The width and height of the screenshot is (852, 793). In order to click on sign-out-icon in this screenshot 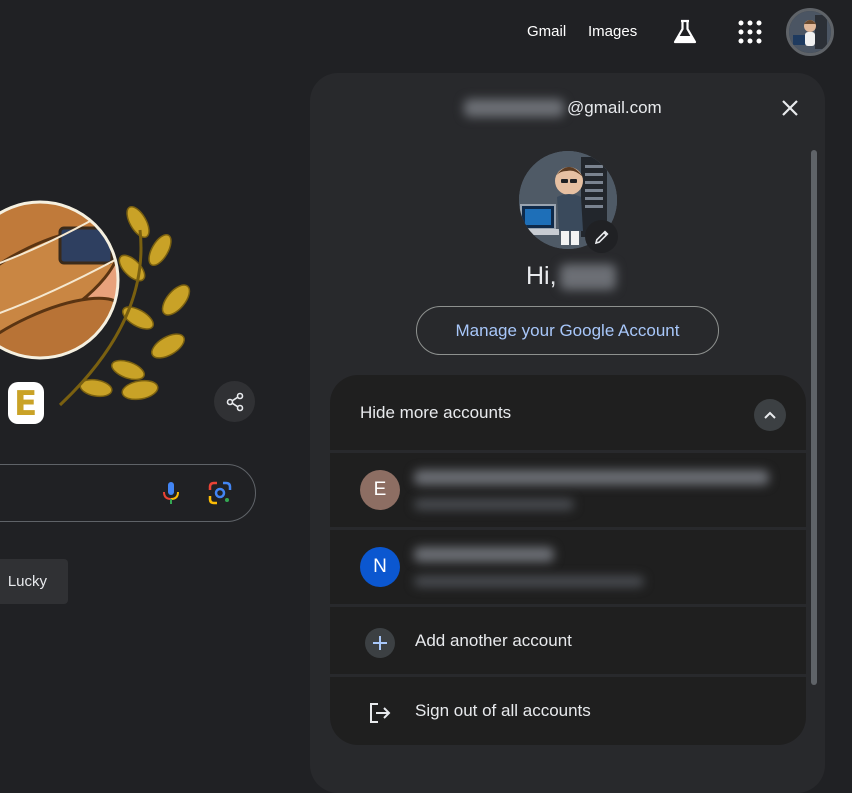, I will do `click(380, 713)`.